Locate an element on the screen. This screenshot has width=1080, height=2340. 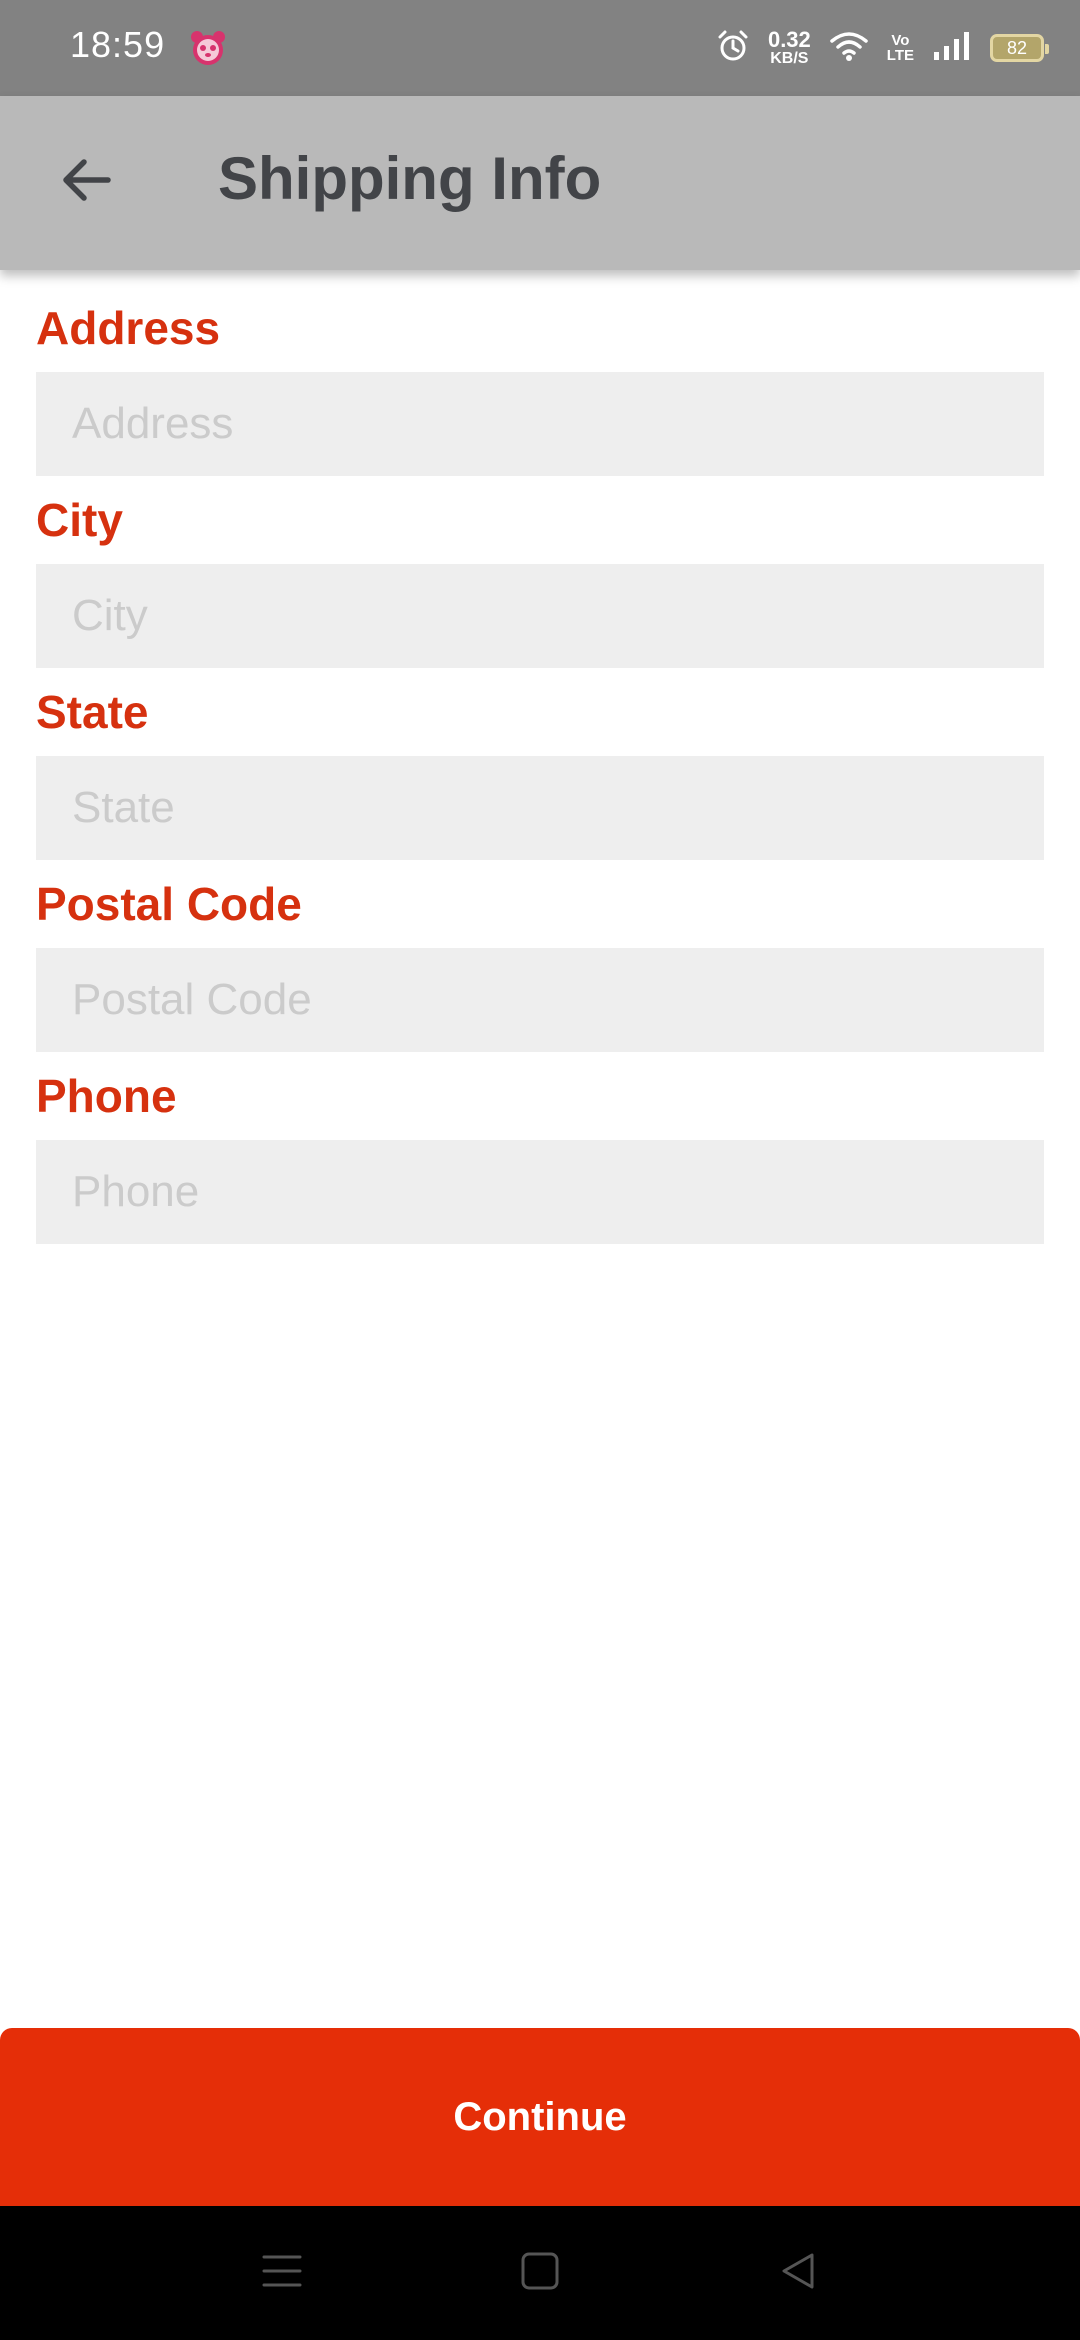
continue-button: Continue is located at coordinates (540, 2117).